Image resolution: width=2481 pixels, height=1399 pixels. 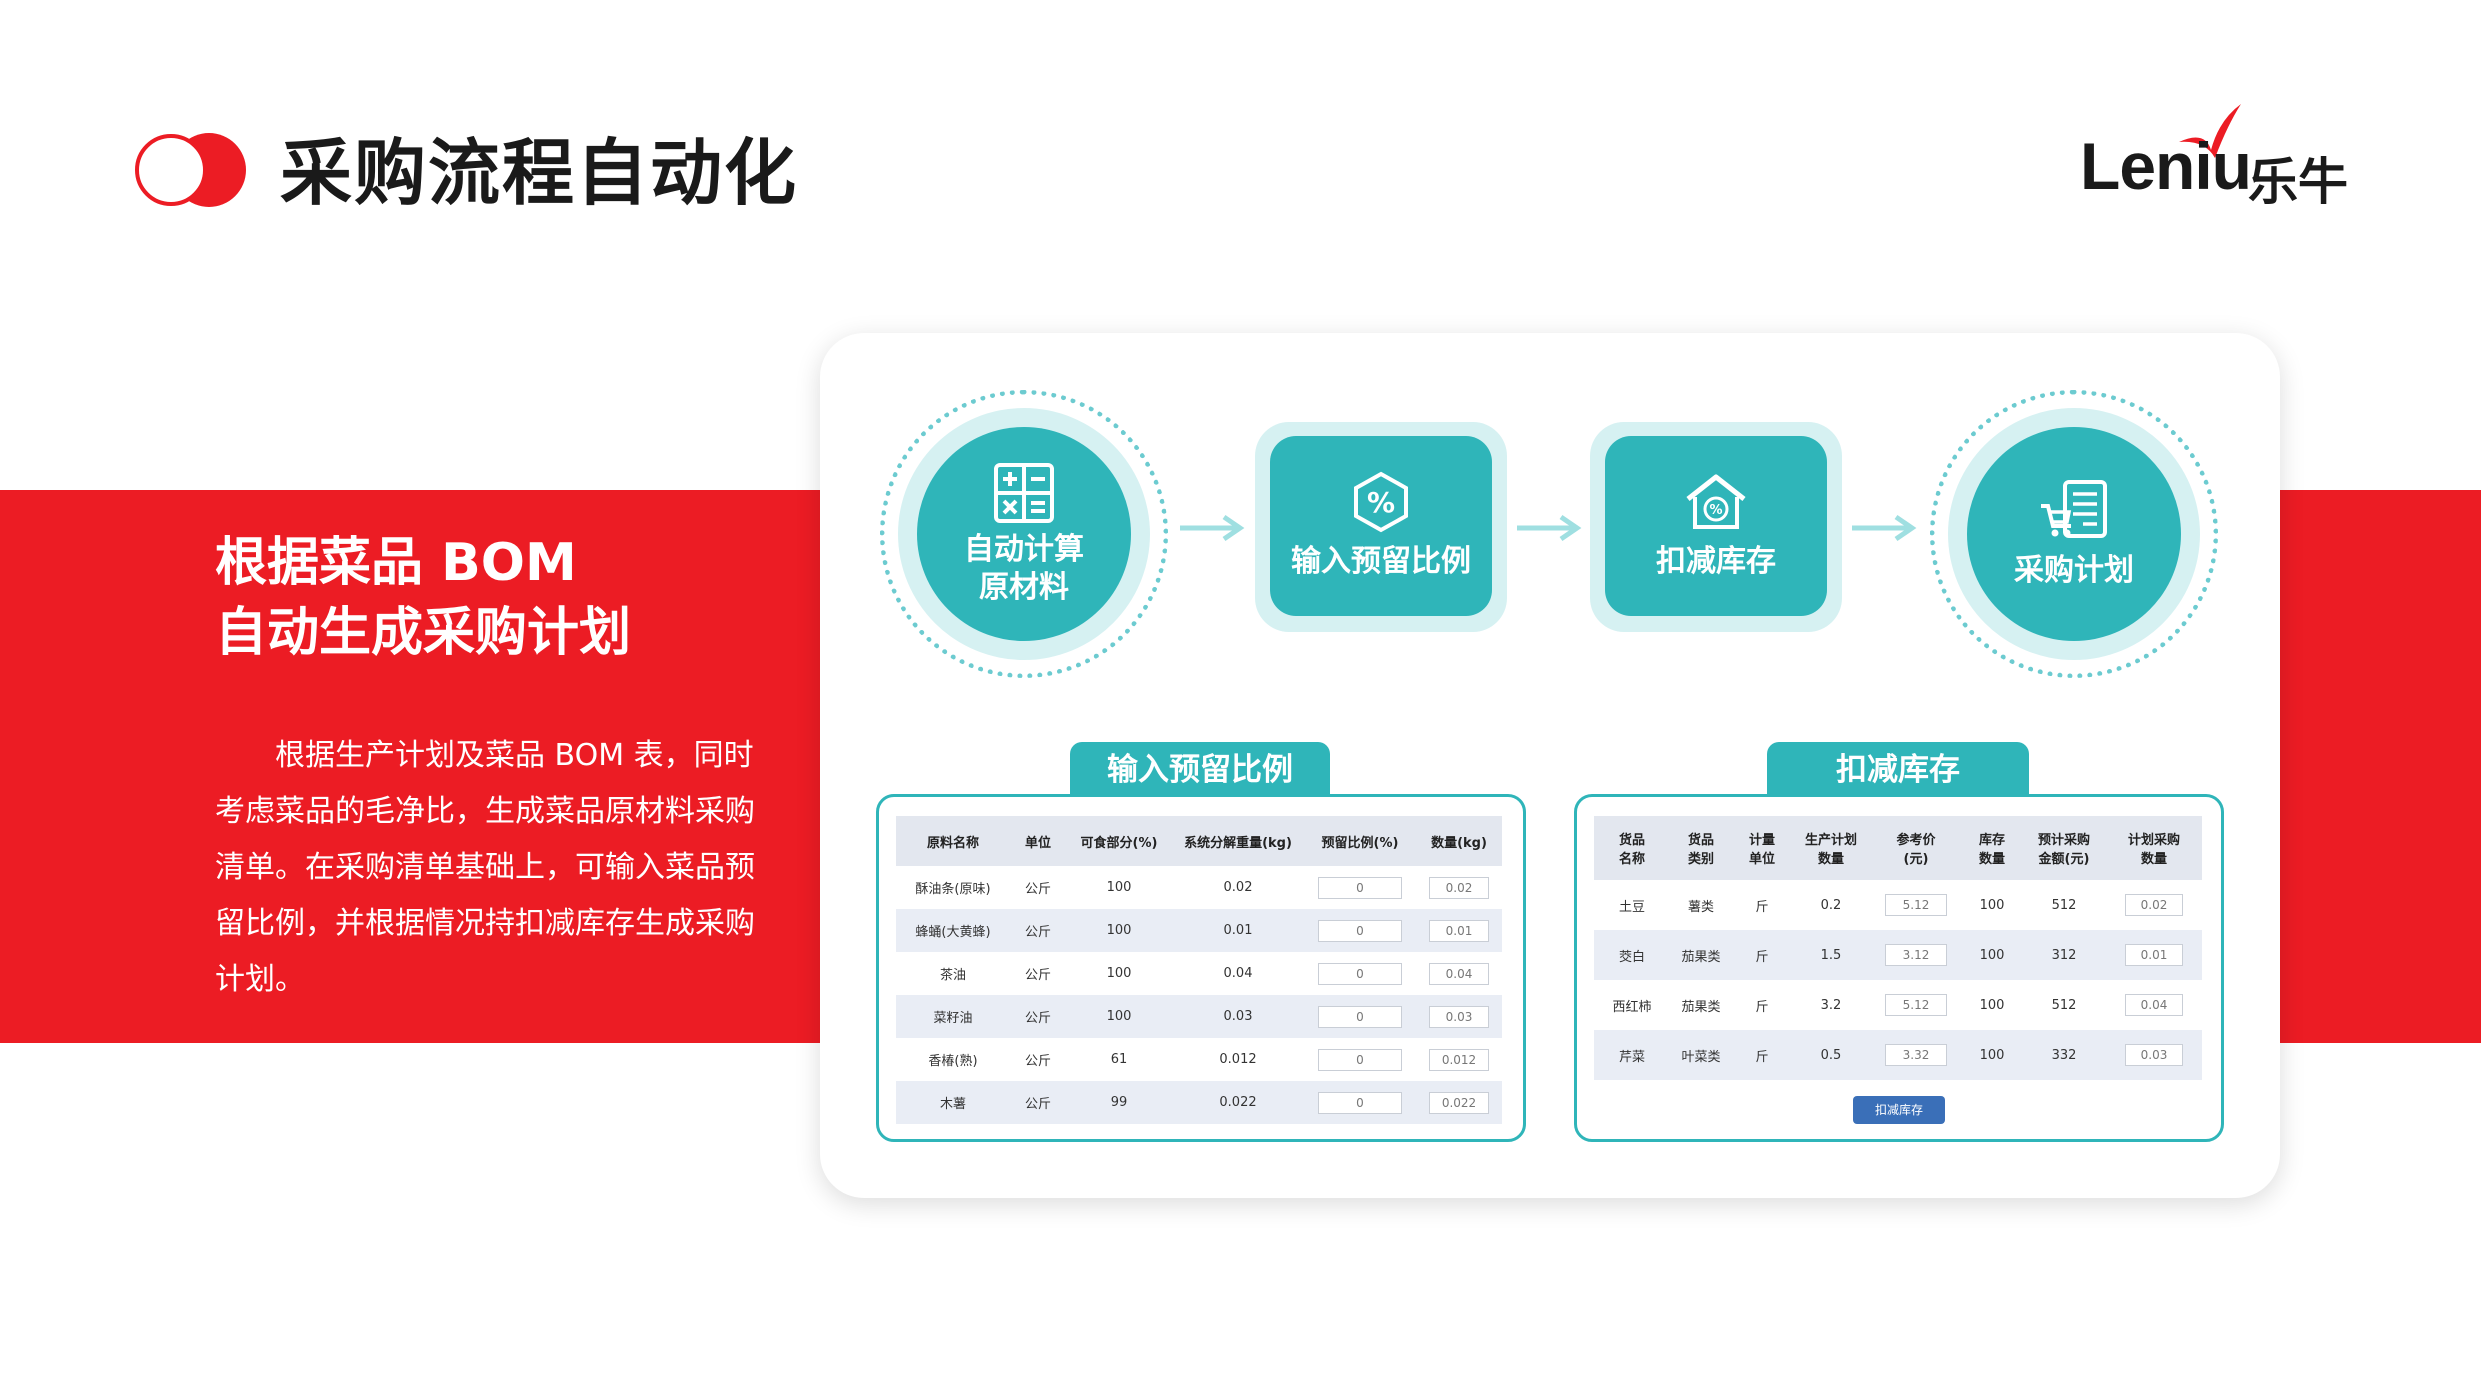 I want to click on table-row: 蜂蛹(大黄蜂) 公斤 100 0.01 0 0.01, so click(x=1199, y=930).